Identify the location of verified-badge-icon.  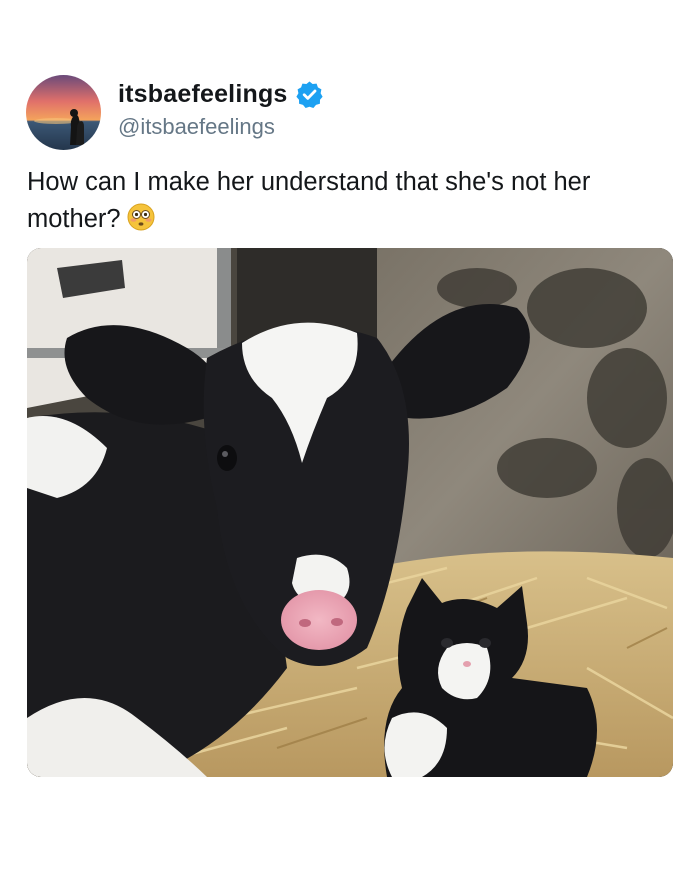
(309, 94).